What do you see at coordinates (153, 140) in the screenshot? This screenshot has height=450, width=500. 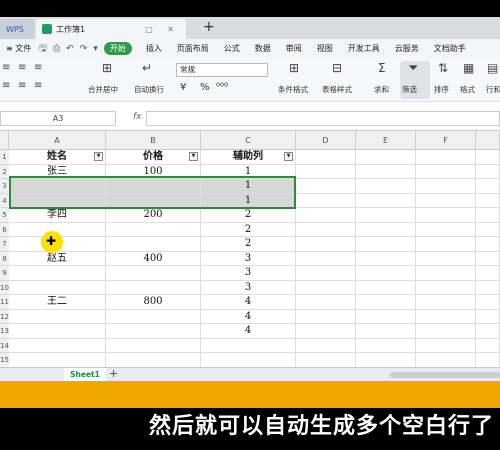 I see `column-header-b: B` at bounding box center [153, 140].